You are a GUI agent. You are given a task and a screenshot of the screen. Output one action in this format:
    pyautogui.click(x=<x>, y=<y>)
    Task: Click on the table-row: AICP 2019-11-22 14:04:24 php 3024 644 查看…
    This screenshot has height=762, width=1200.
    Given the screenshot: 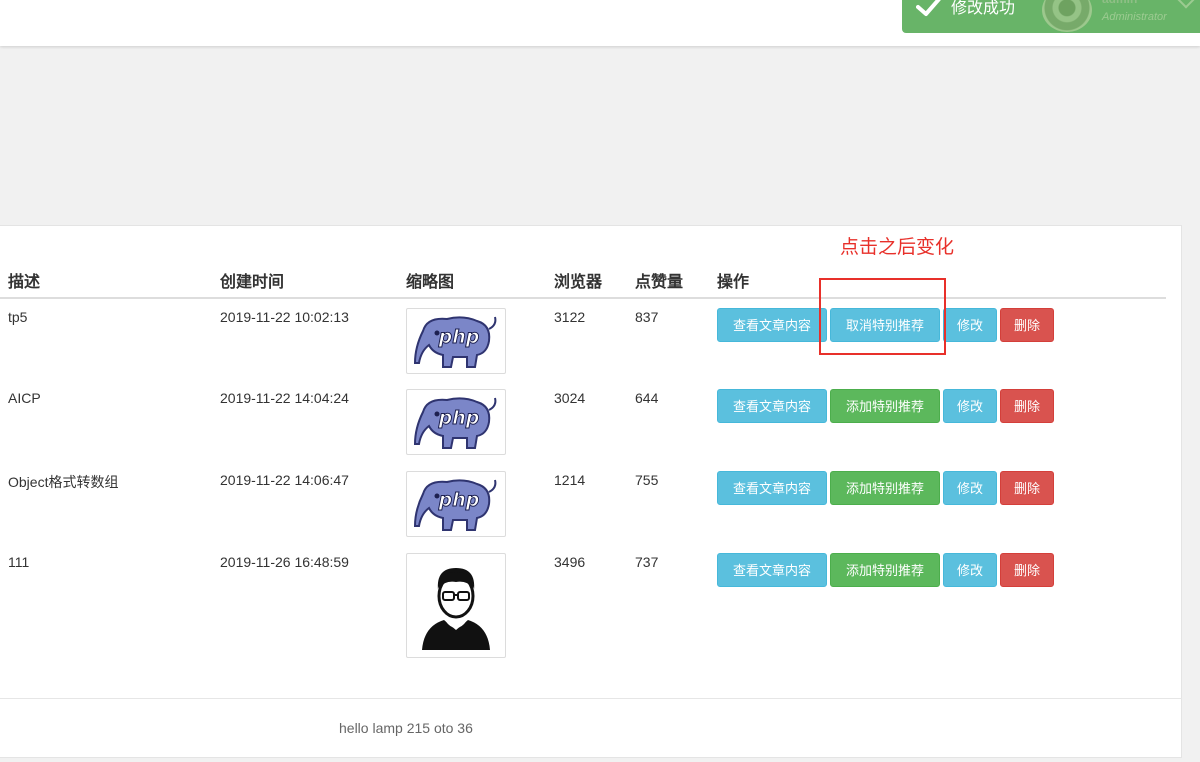 What is the action you would take?
    pyautogui.click(x=583, y=421)
    